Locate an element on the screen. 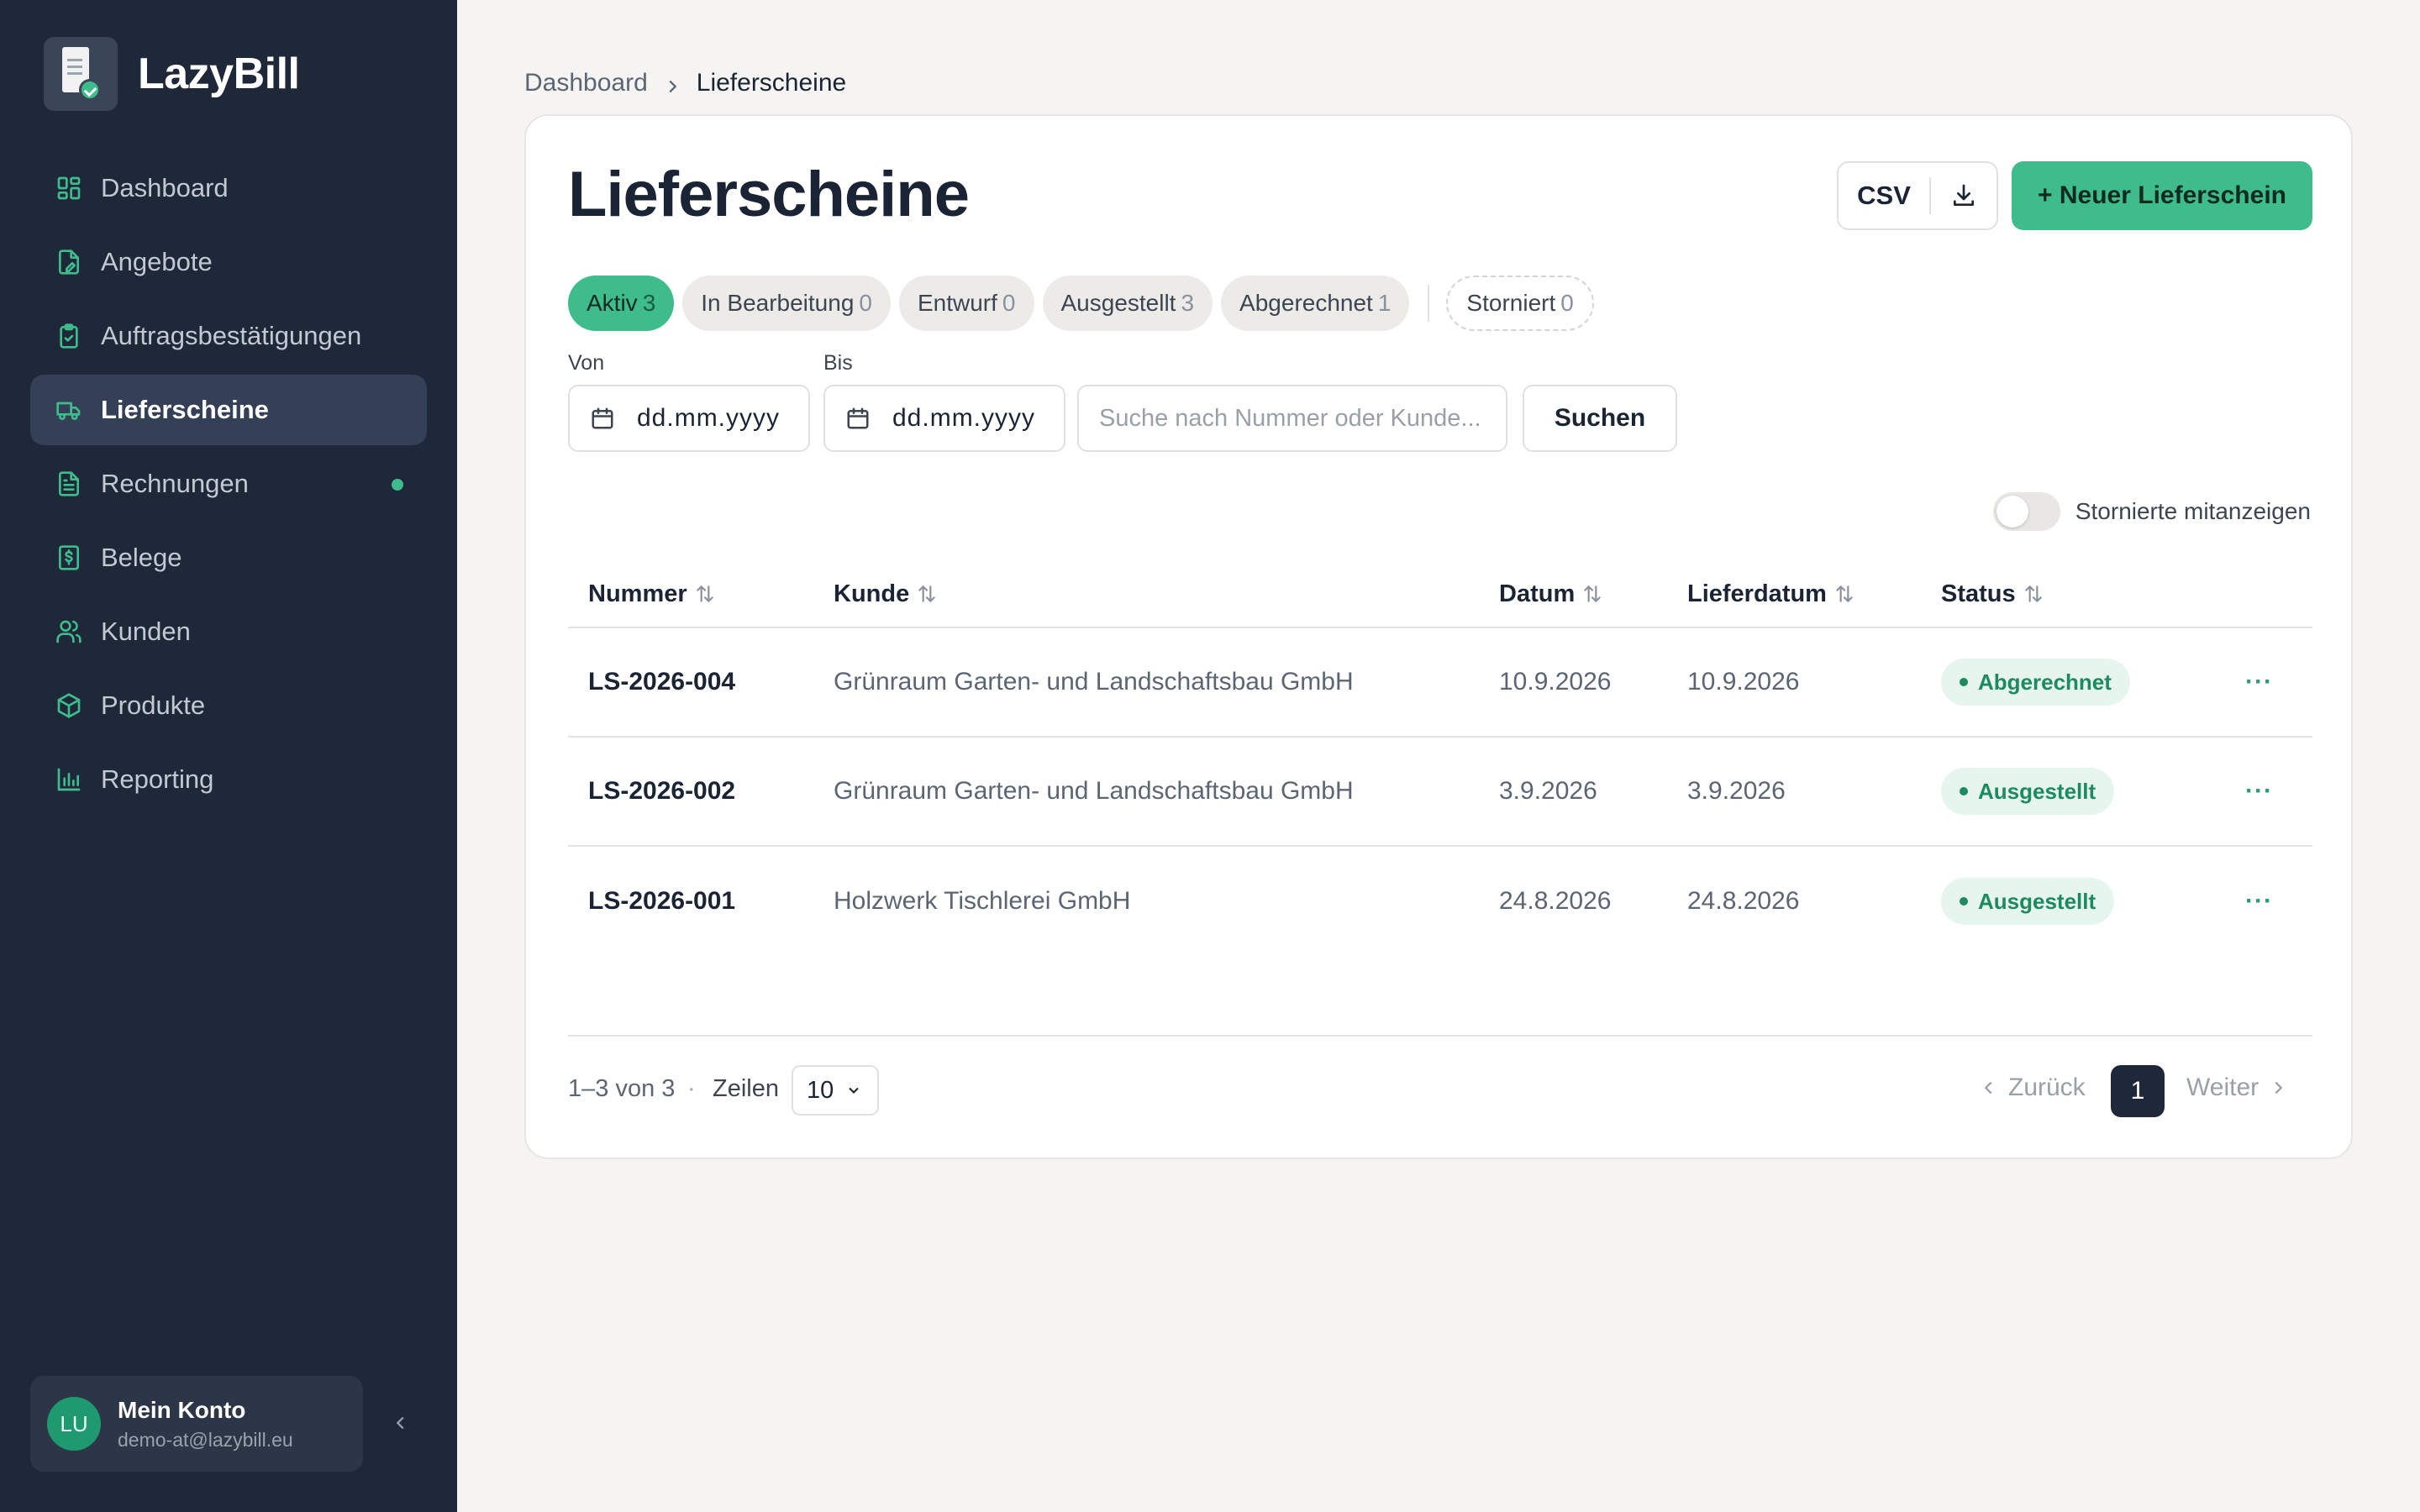 The height and width of the screenshot is (1512, 2420). rows-per-page-label: Zeilen is located at coordinates (746, 1088).